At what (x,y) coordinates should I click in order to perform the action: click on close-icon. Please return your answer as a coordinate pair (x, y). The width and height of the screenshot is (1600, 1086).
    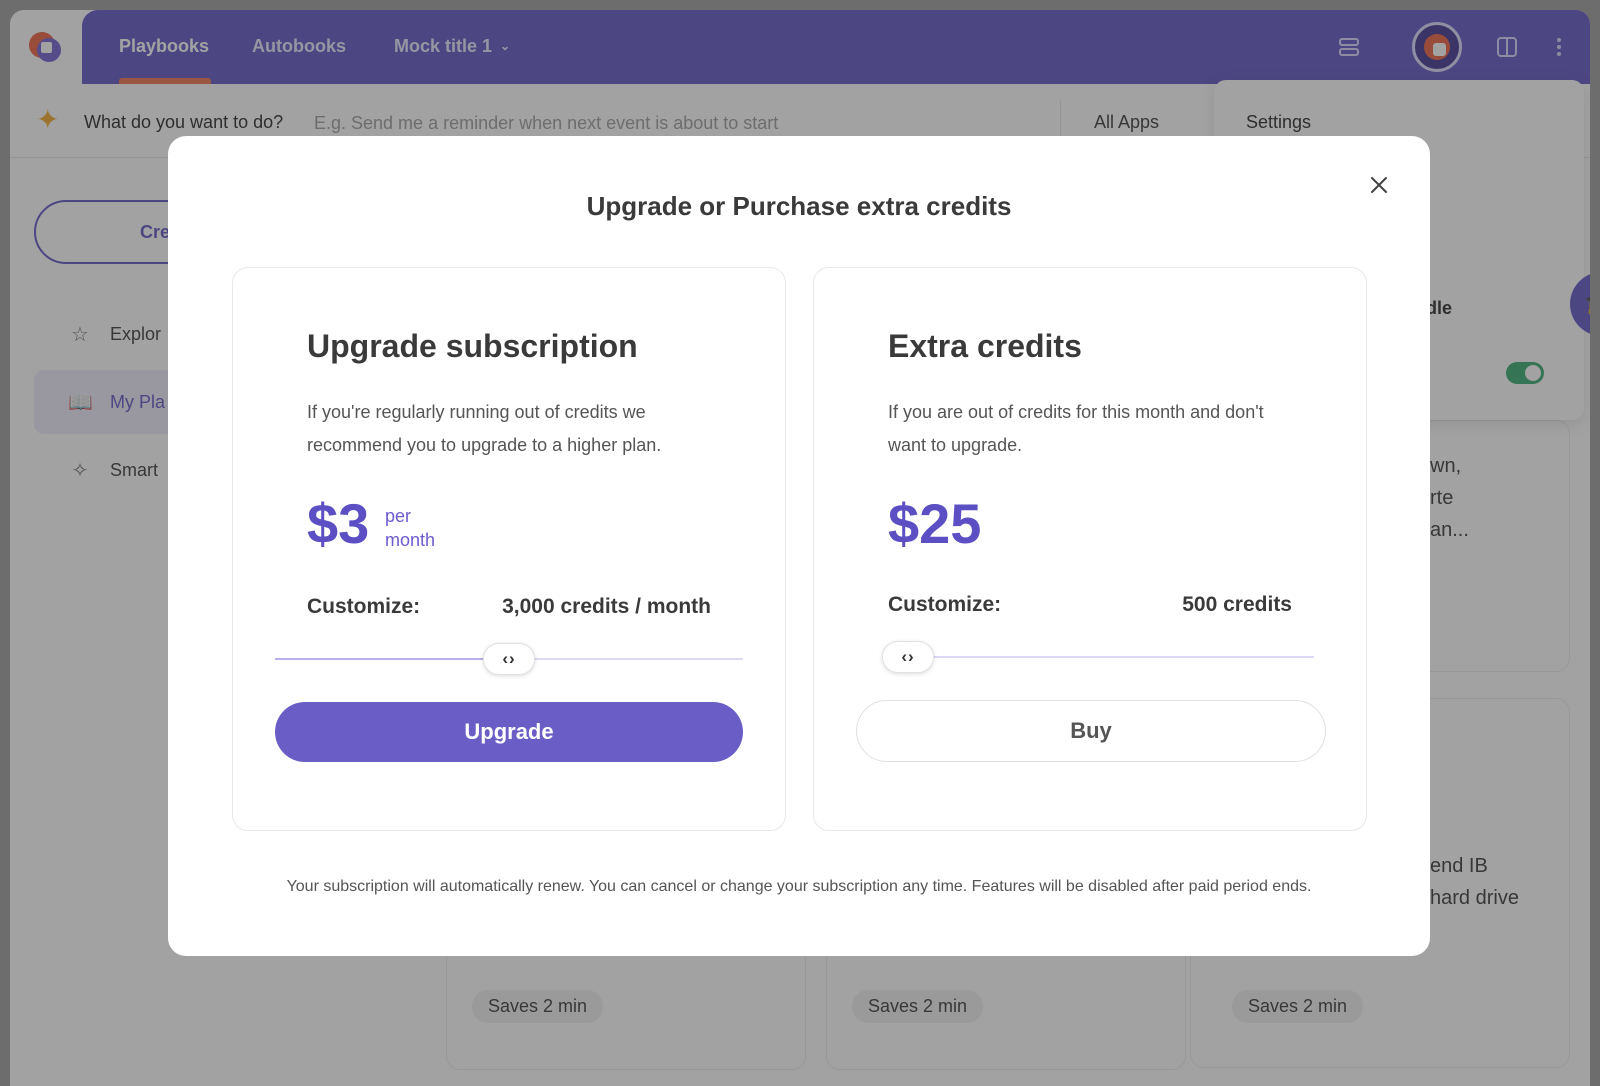
    Looking at the image, I should click on (1379, 185).